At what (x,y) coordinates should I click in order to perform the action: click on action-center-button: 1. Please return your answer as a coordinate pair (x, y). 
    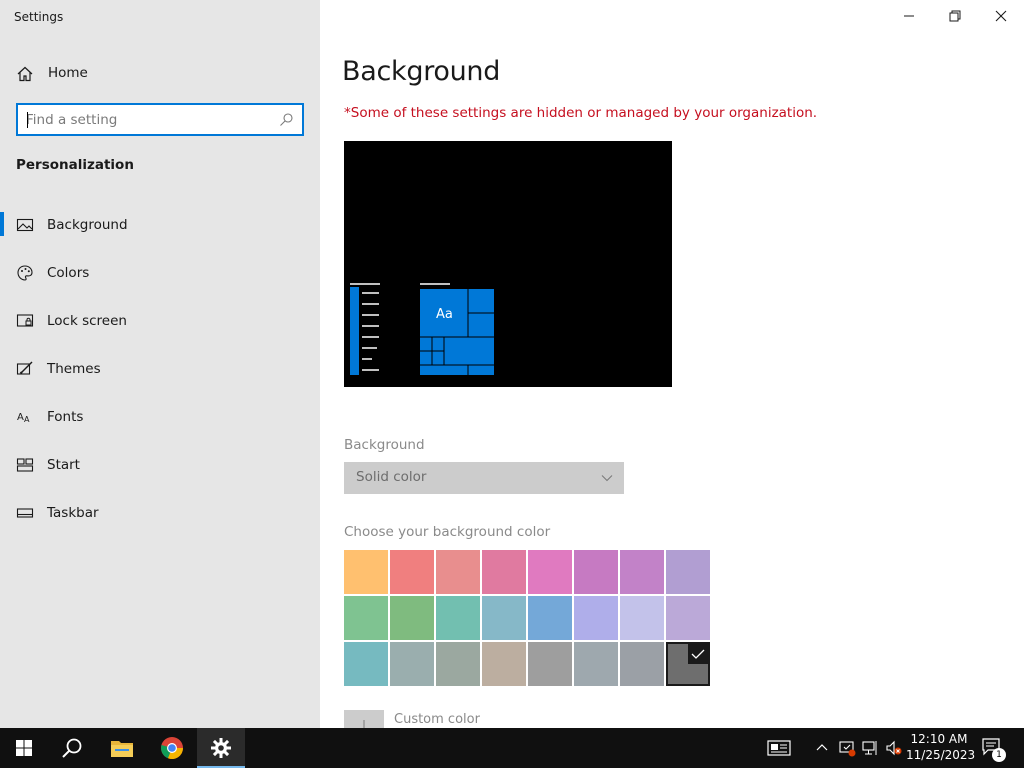
    Looking at the image, I should click on (994, 750).